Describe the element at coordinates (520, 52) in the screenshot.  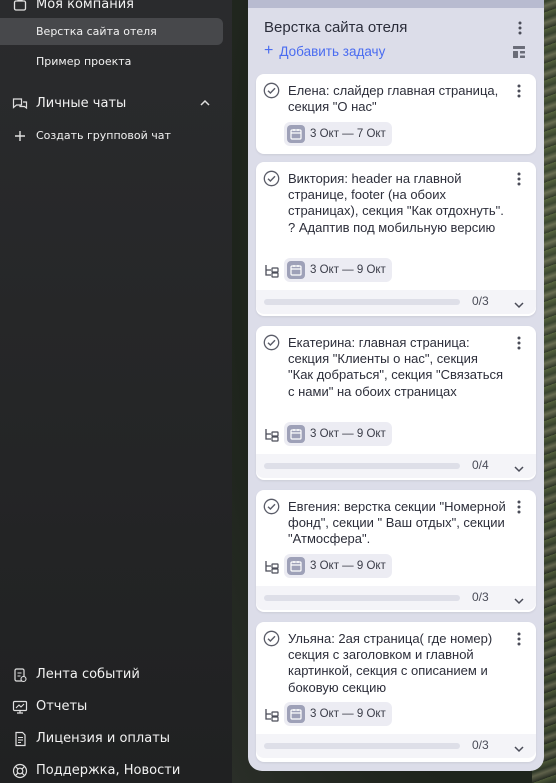
I see `layout-icon` at that location.